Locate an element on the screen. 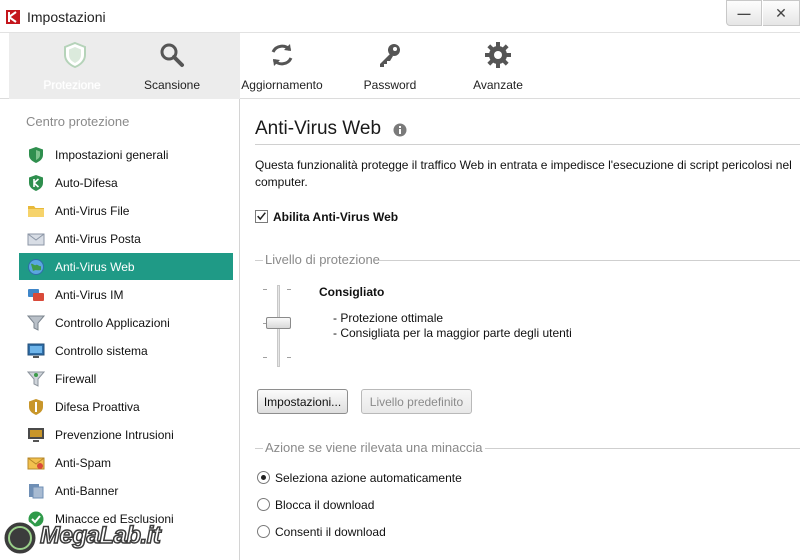 The height and width of the screenshot is (560, 800). sidebar-item-label: Anti-Virus IM is located at coordinates (89, 294).